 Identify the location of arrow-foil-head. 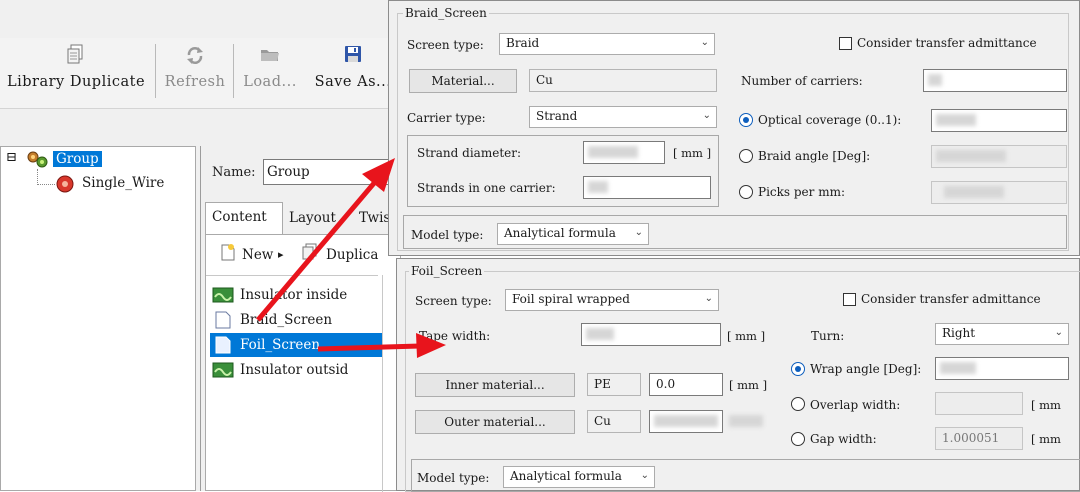
(431, 345).